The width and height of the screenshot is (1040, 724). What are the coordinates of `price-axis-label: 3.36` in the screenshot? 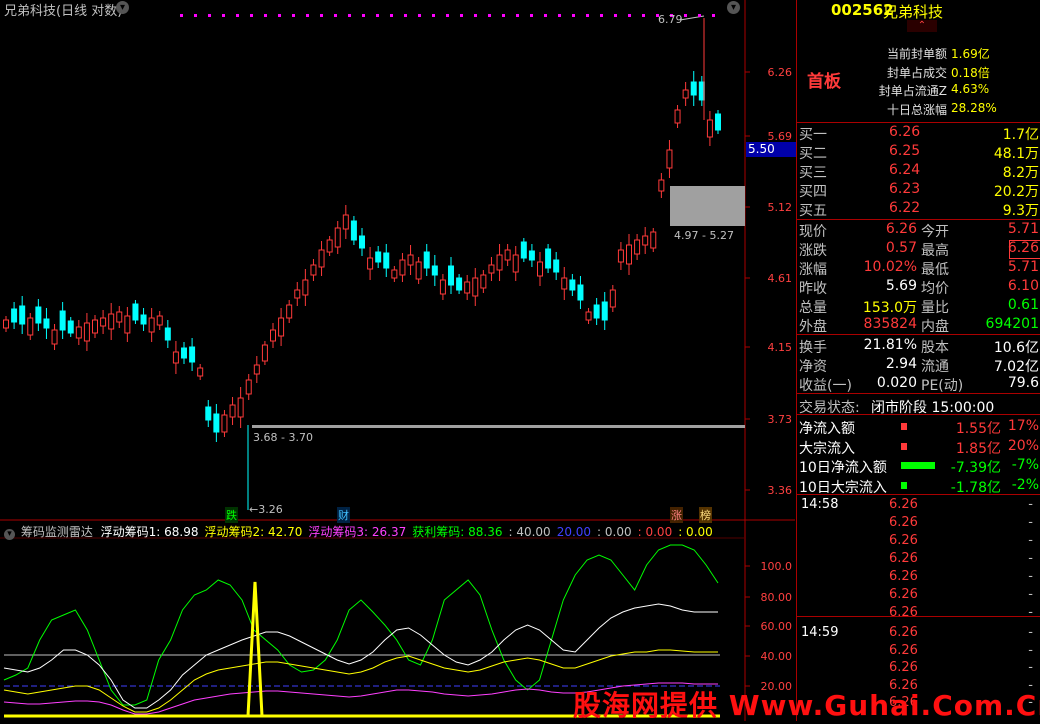 It's located at (780, 490).